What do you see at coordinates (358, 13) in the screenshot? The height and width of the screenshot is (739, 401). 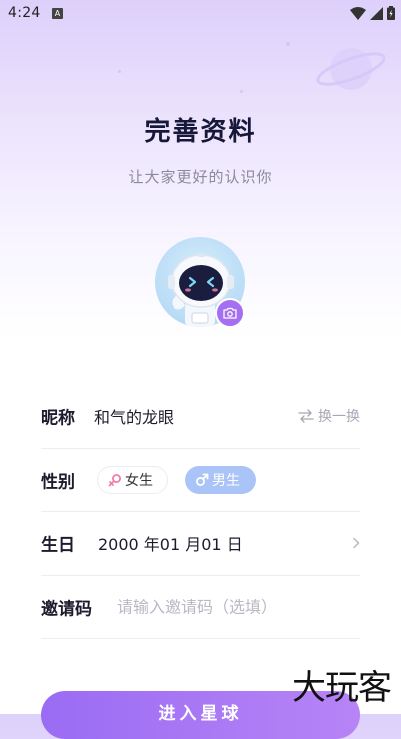 I see `wifi-icon` at bounding box center [358, 13].